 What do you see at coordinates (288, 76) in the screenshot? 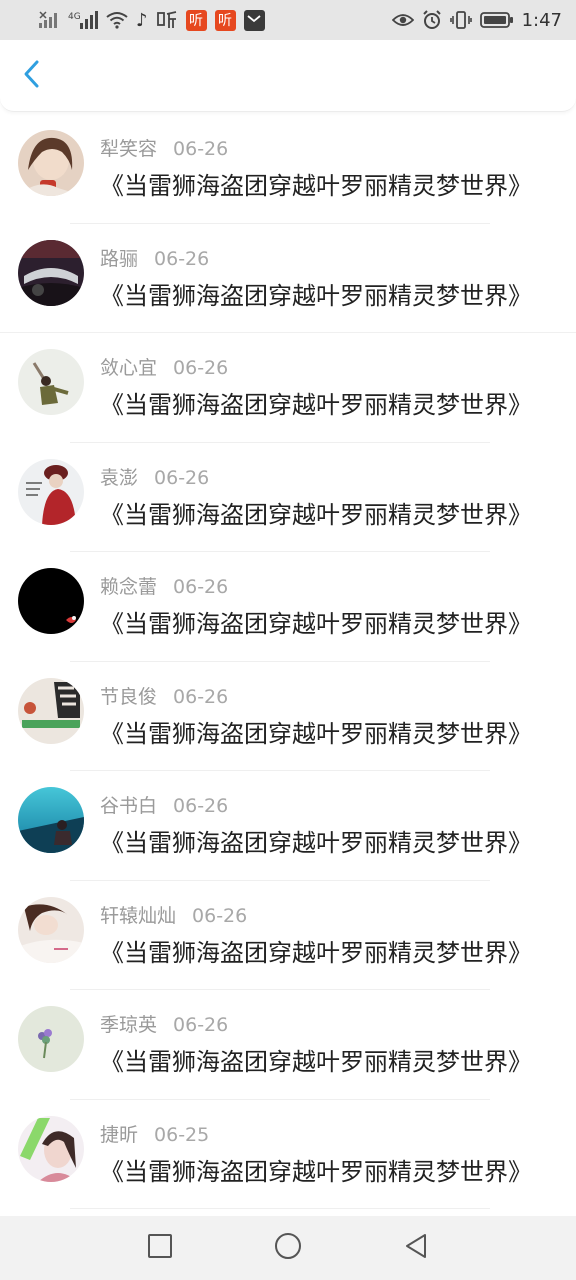
I see `app-header` at bounding box center [288, 76].